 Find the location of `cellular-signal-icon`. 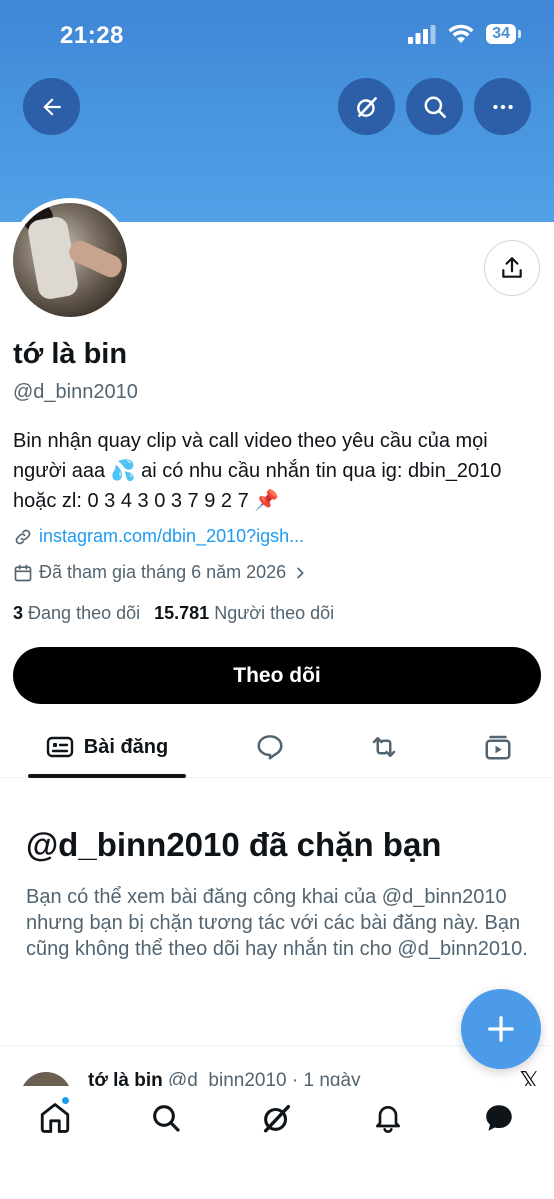

cellular-signal-icon is located at coordinates (422, 34).